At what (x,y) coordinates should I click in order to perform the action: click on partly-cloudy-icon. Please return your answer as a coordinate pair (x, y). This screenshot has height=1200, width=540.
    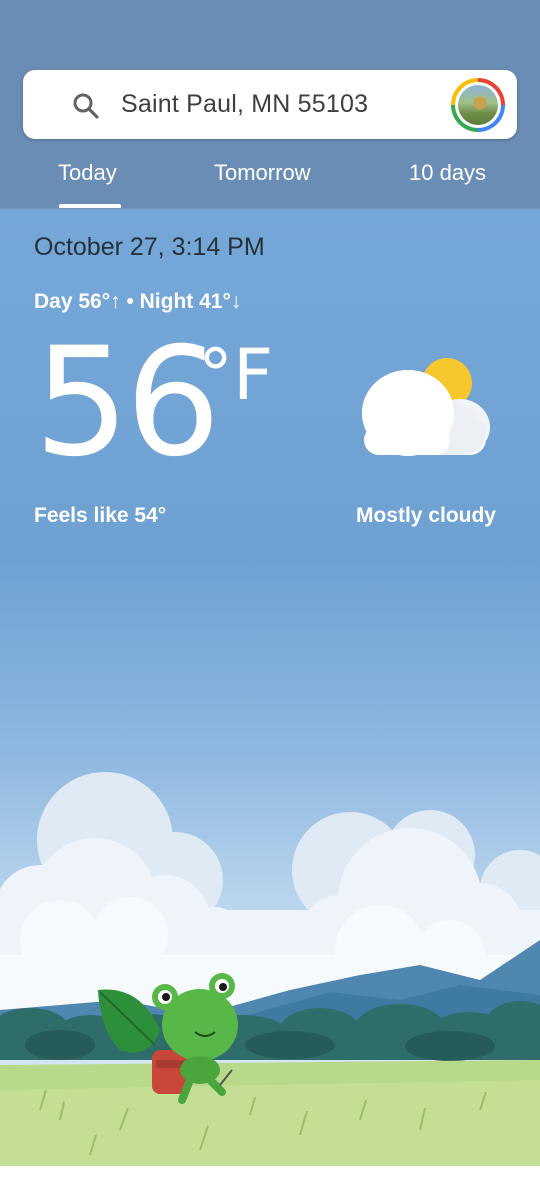
    Looking at the image, I should click on (425, 407).